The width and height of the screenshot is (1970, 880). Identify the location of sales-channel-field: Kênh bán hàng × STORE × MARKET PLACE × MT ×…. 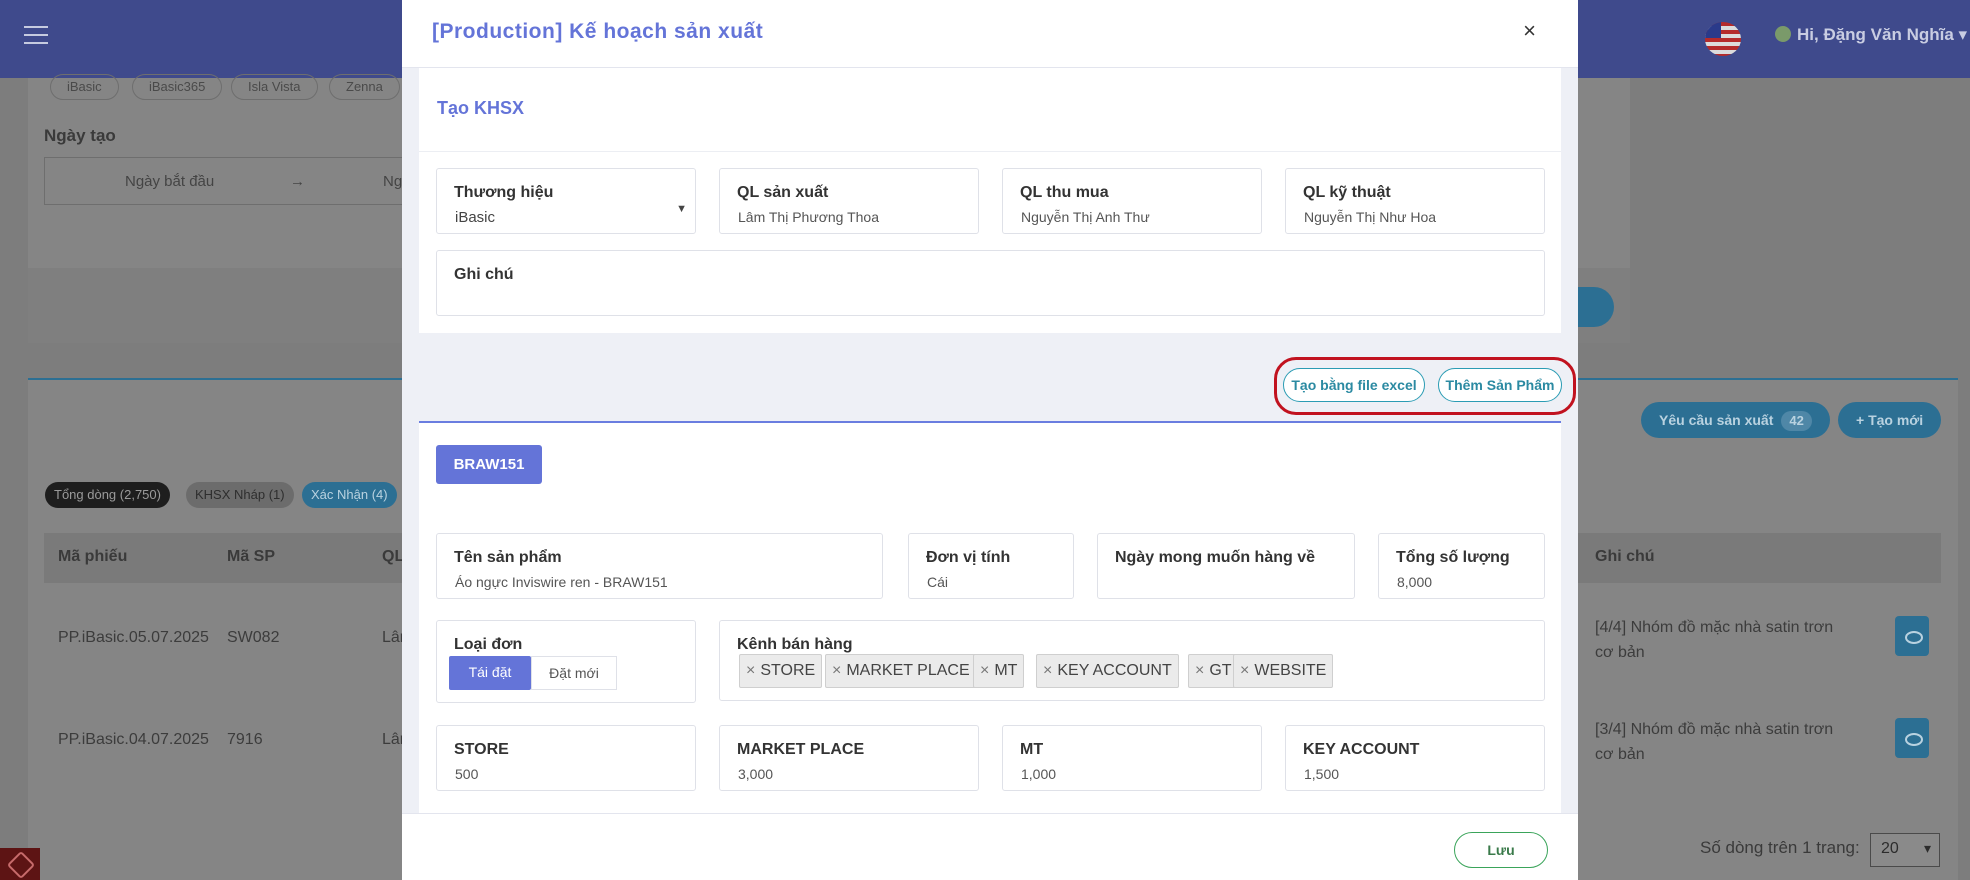
(1132, 660).